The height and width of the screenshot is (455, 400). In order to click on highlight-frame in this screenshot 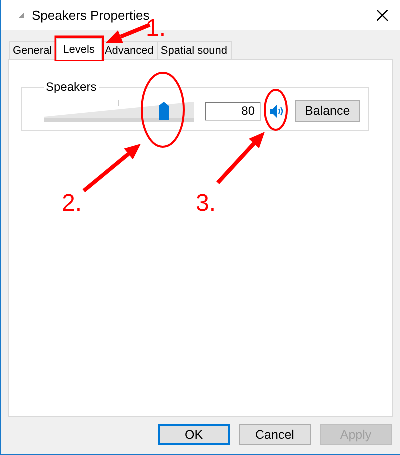, I will do `click(79, 49)`.